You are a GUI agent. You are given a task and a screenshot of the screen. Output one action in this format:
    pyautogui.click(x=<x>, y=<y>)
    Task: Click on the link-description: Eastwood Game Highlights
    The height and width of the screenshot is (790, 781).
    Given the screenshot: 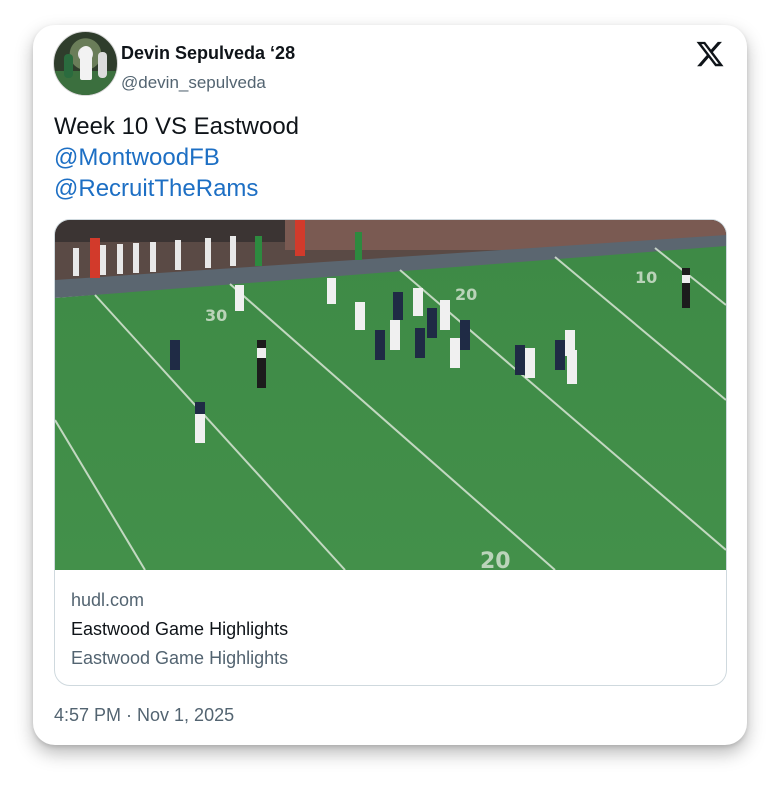 What is the action you would take?
    pyautogui.click(x=180, y=658)
    